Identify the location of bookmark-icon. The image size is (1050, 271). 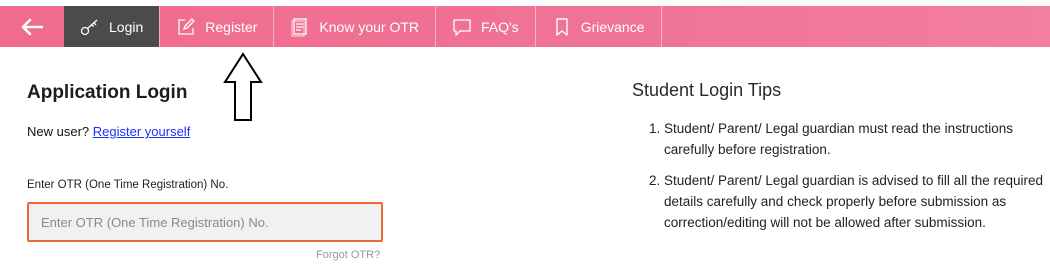
(562, 27).